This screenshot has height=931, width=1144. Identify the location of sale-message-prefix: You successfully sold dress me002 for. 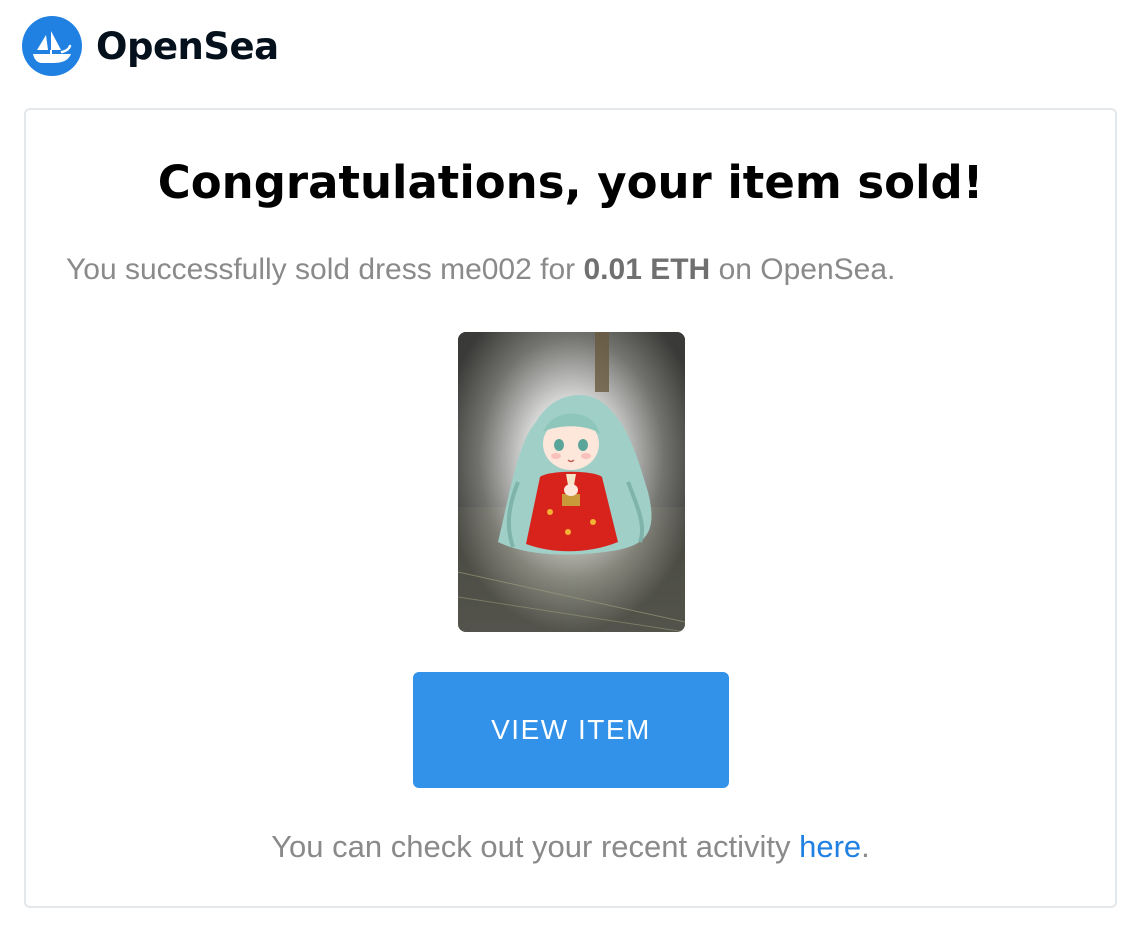
(325, 269).